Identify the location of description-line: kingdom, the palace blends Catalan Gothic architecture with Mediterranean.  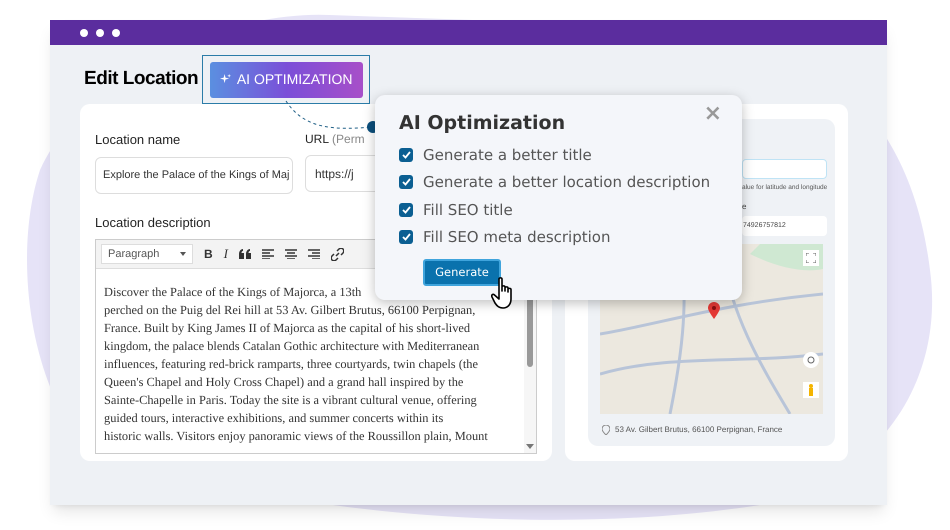
(292, 346).